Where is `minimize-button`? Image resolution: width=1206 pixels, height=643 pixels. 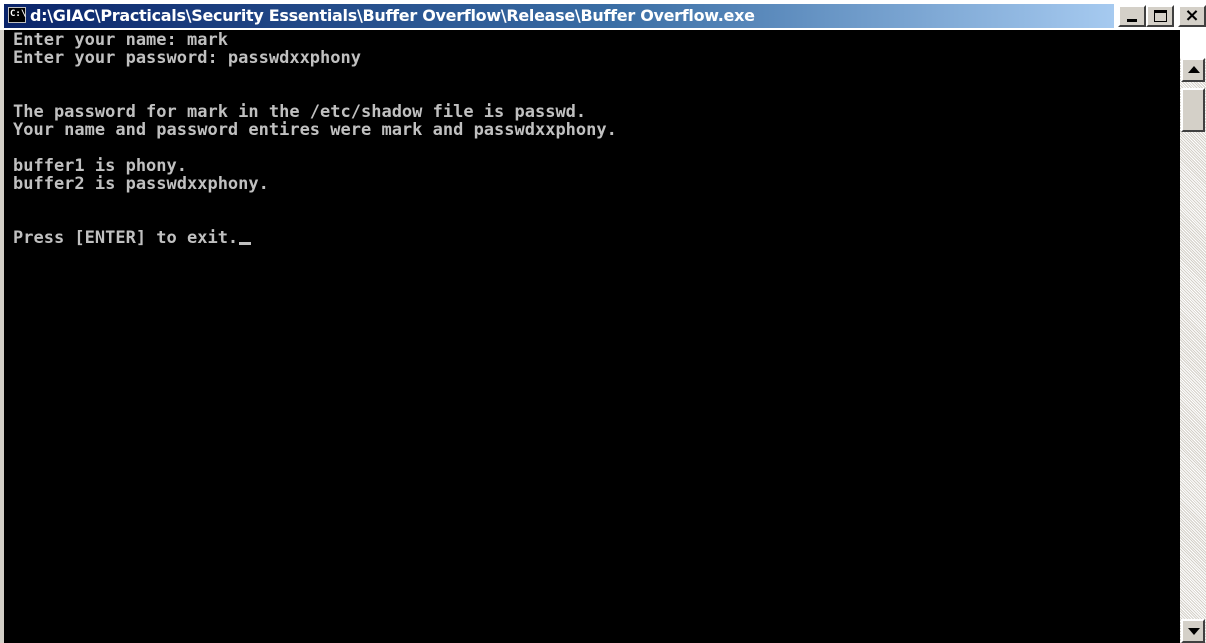 minimize-button is located at coordinates (1132, 16).